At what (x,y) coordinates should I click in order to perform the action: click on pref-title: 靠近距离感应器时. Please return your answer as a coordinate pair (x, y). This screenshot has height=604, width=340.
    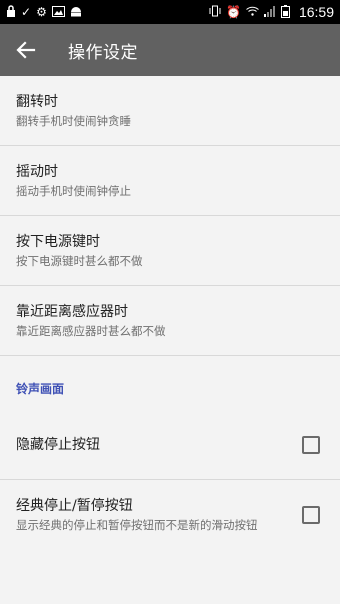
    Looking at the image, I should click on (72, 311).